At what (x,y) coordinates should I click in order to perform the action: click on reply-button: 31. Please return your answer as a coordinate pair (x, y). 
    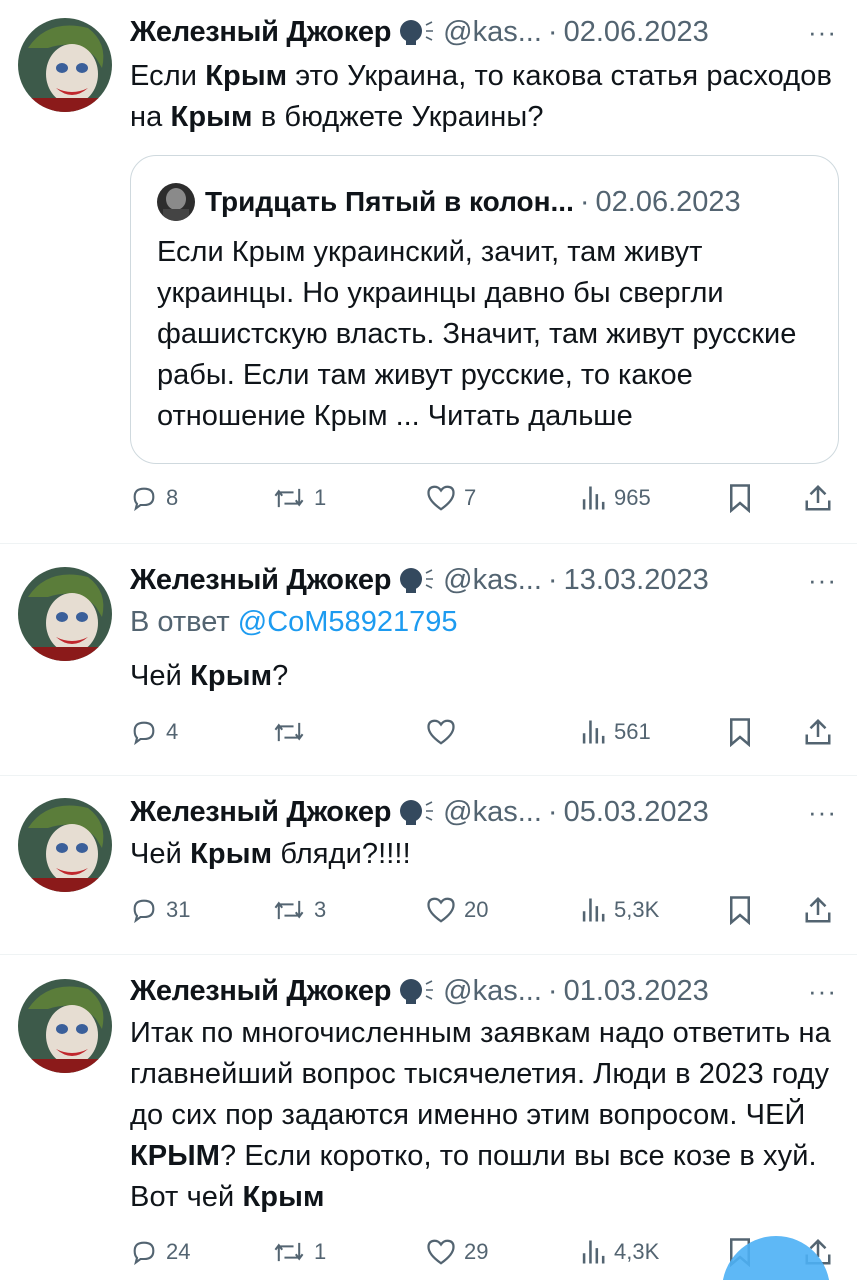
    Looking at the image, I should click on (160, 910).